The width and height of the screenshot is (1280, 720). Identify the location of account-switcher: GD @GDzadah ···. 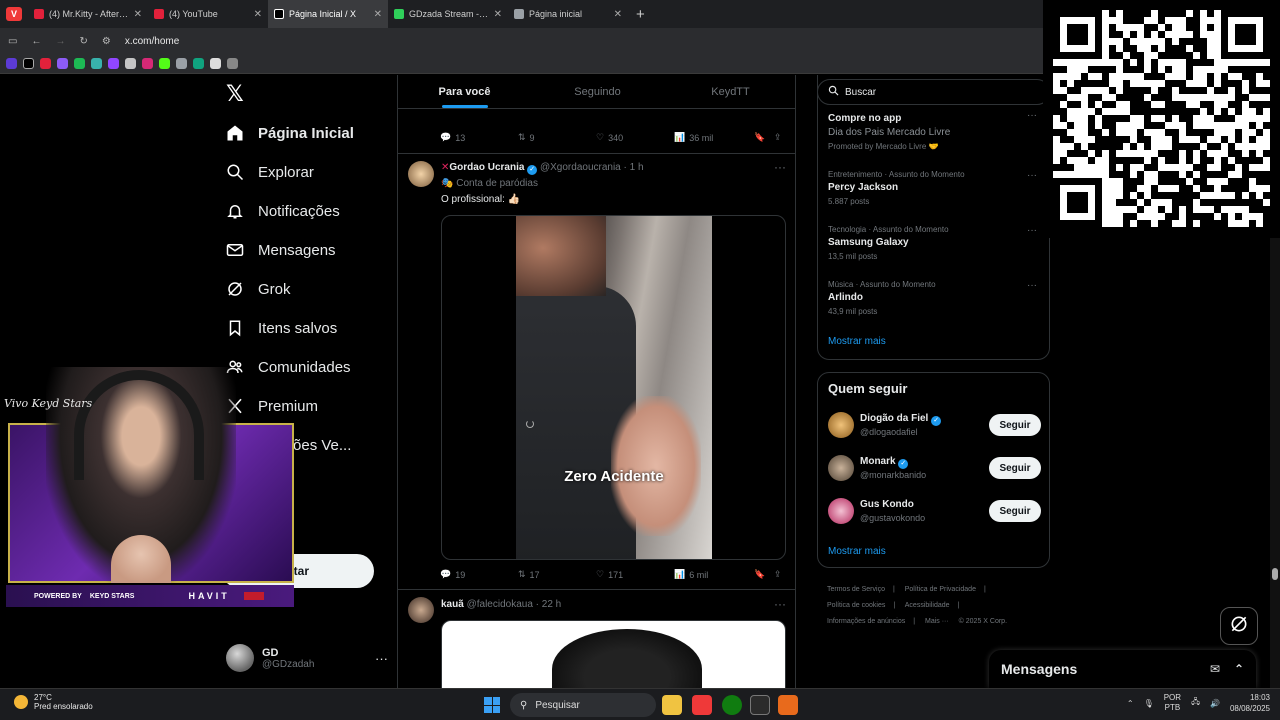
(307, 658).